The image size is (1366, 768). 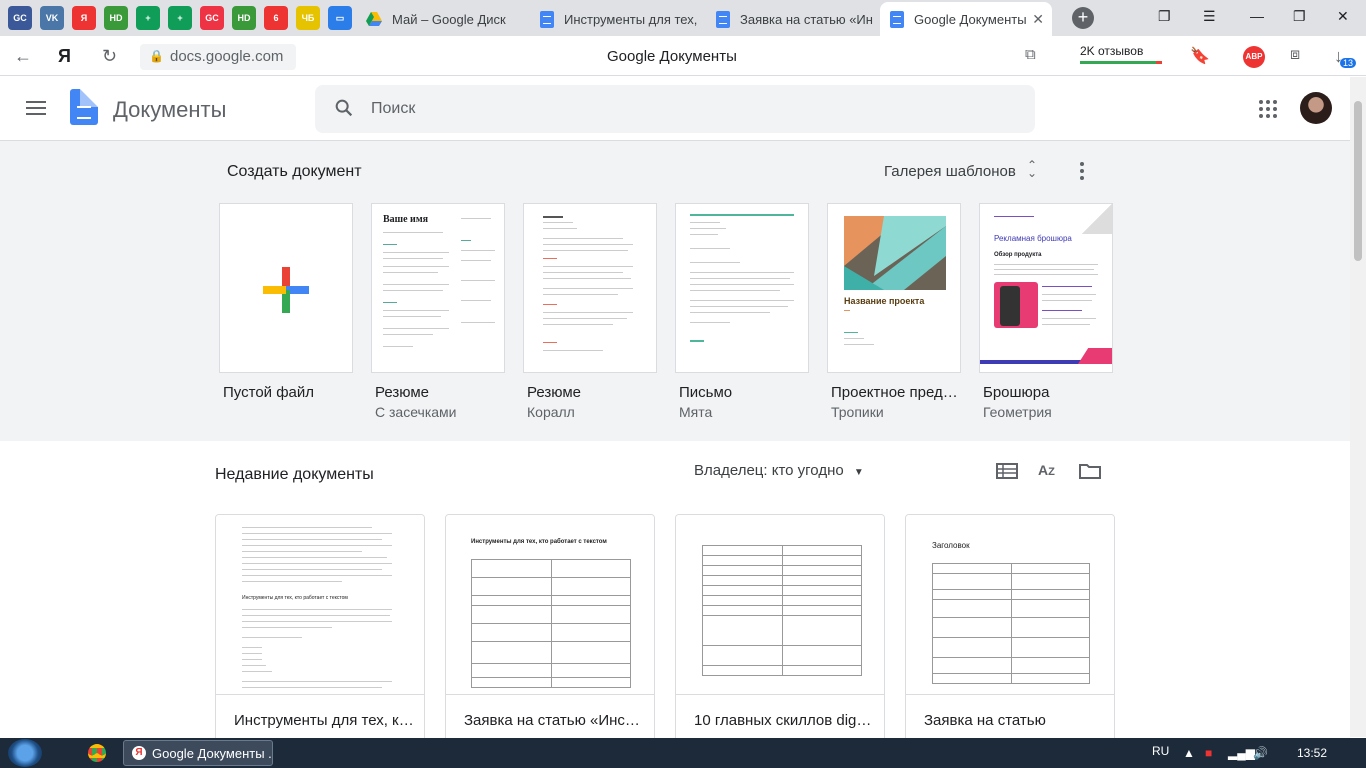 I want to click on template-thumbnail: Ваше имя, so click(x=438, y=288).